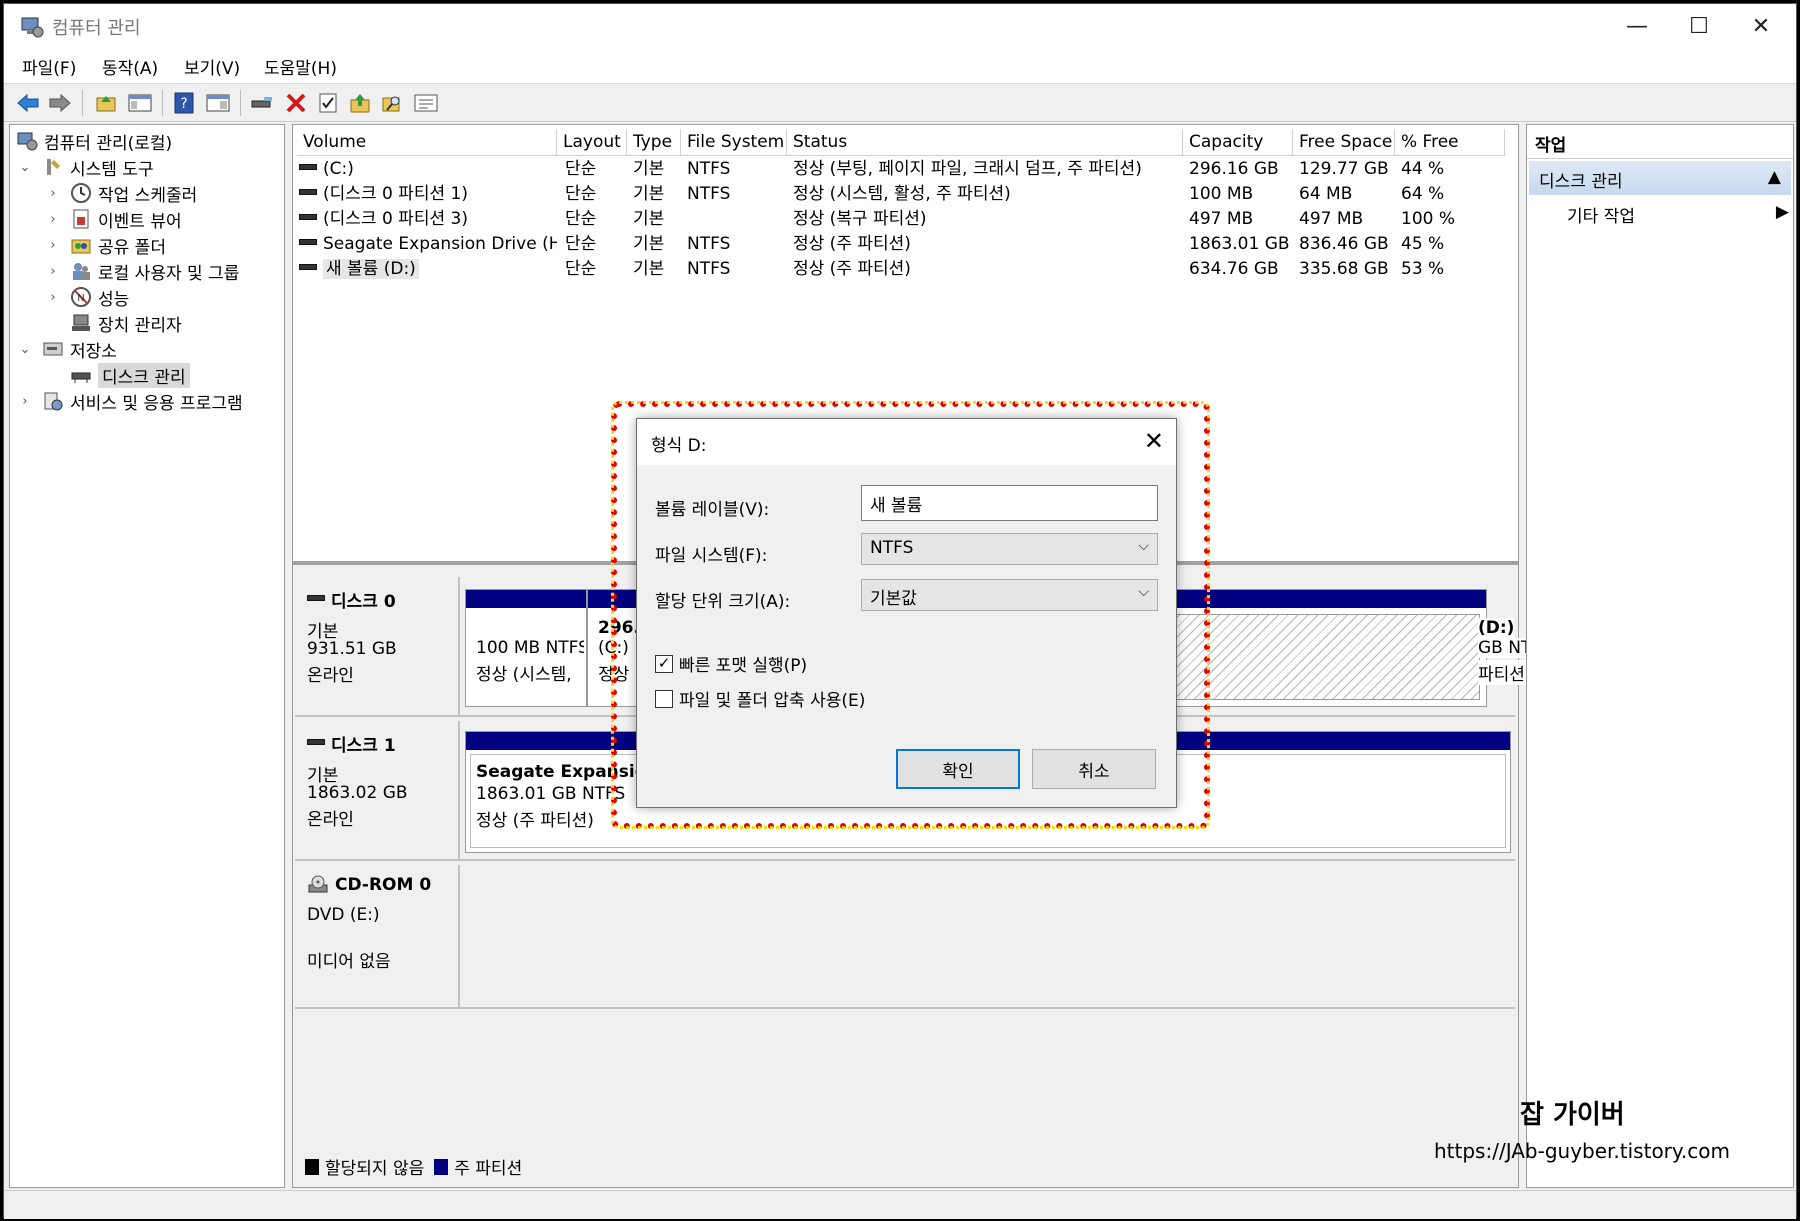  I want to click on legend-swatch-primary, so click(441, 1166).